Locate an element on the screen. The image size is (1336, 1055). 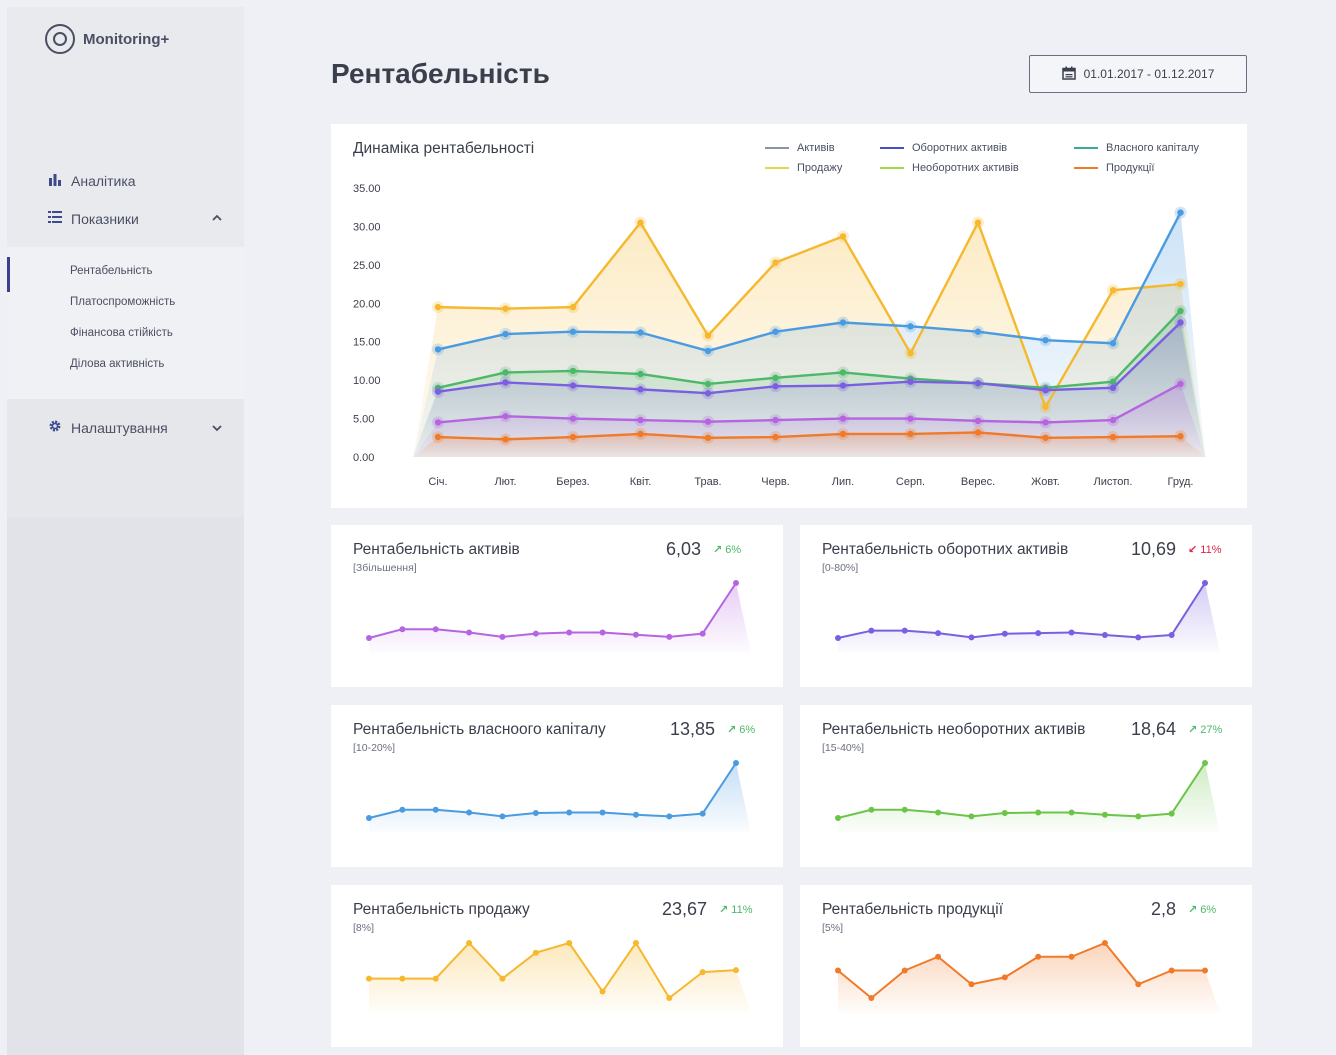
submenu-item-solvency: Платоспроможність is located at coordinates (122, 302).